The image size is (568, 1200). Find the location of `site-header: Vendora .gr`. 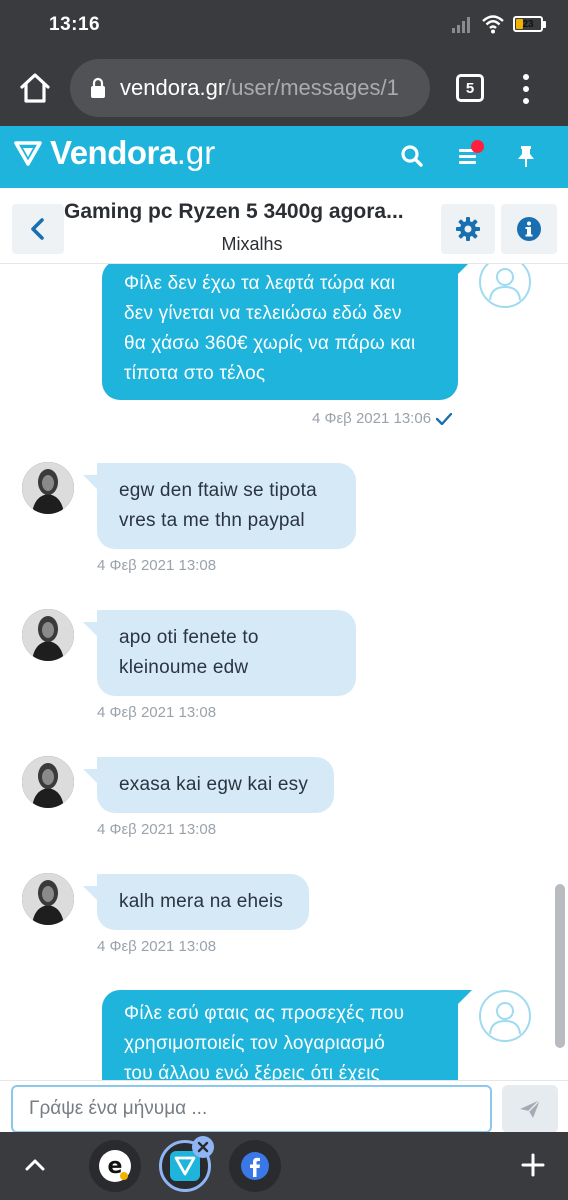

site-header: Vendora .gr is located at coordinates (284, 157).